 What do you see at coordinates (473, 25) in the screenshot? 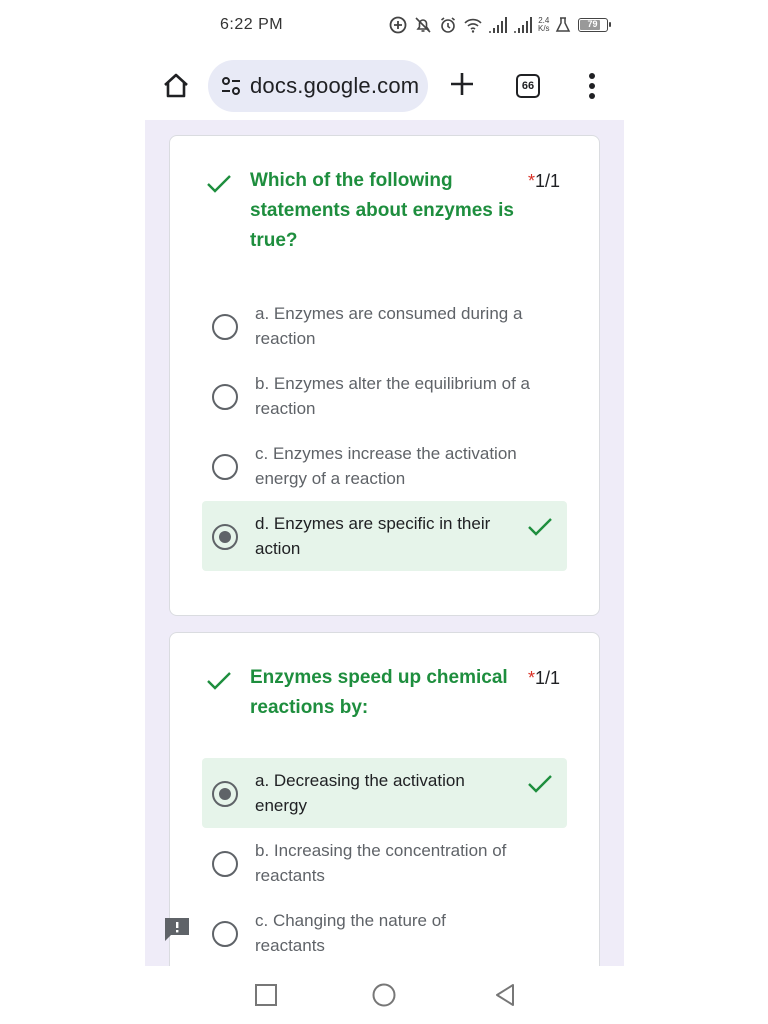
I see `wifi-icon` at bounding box center [473, 25].